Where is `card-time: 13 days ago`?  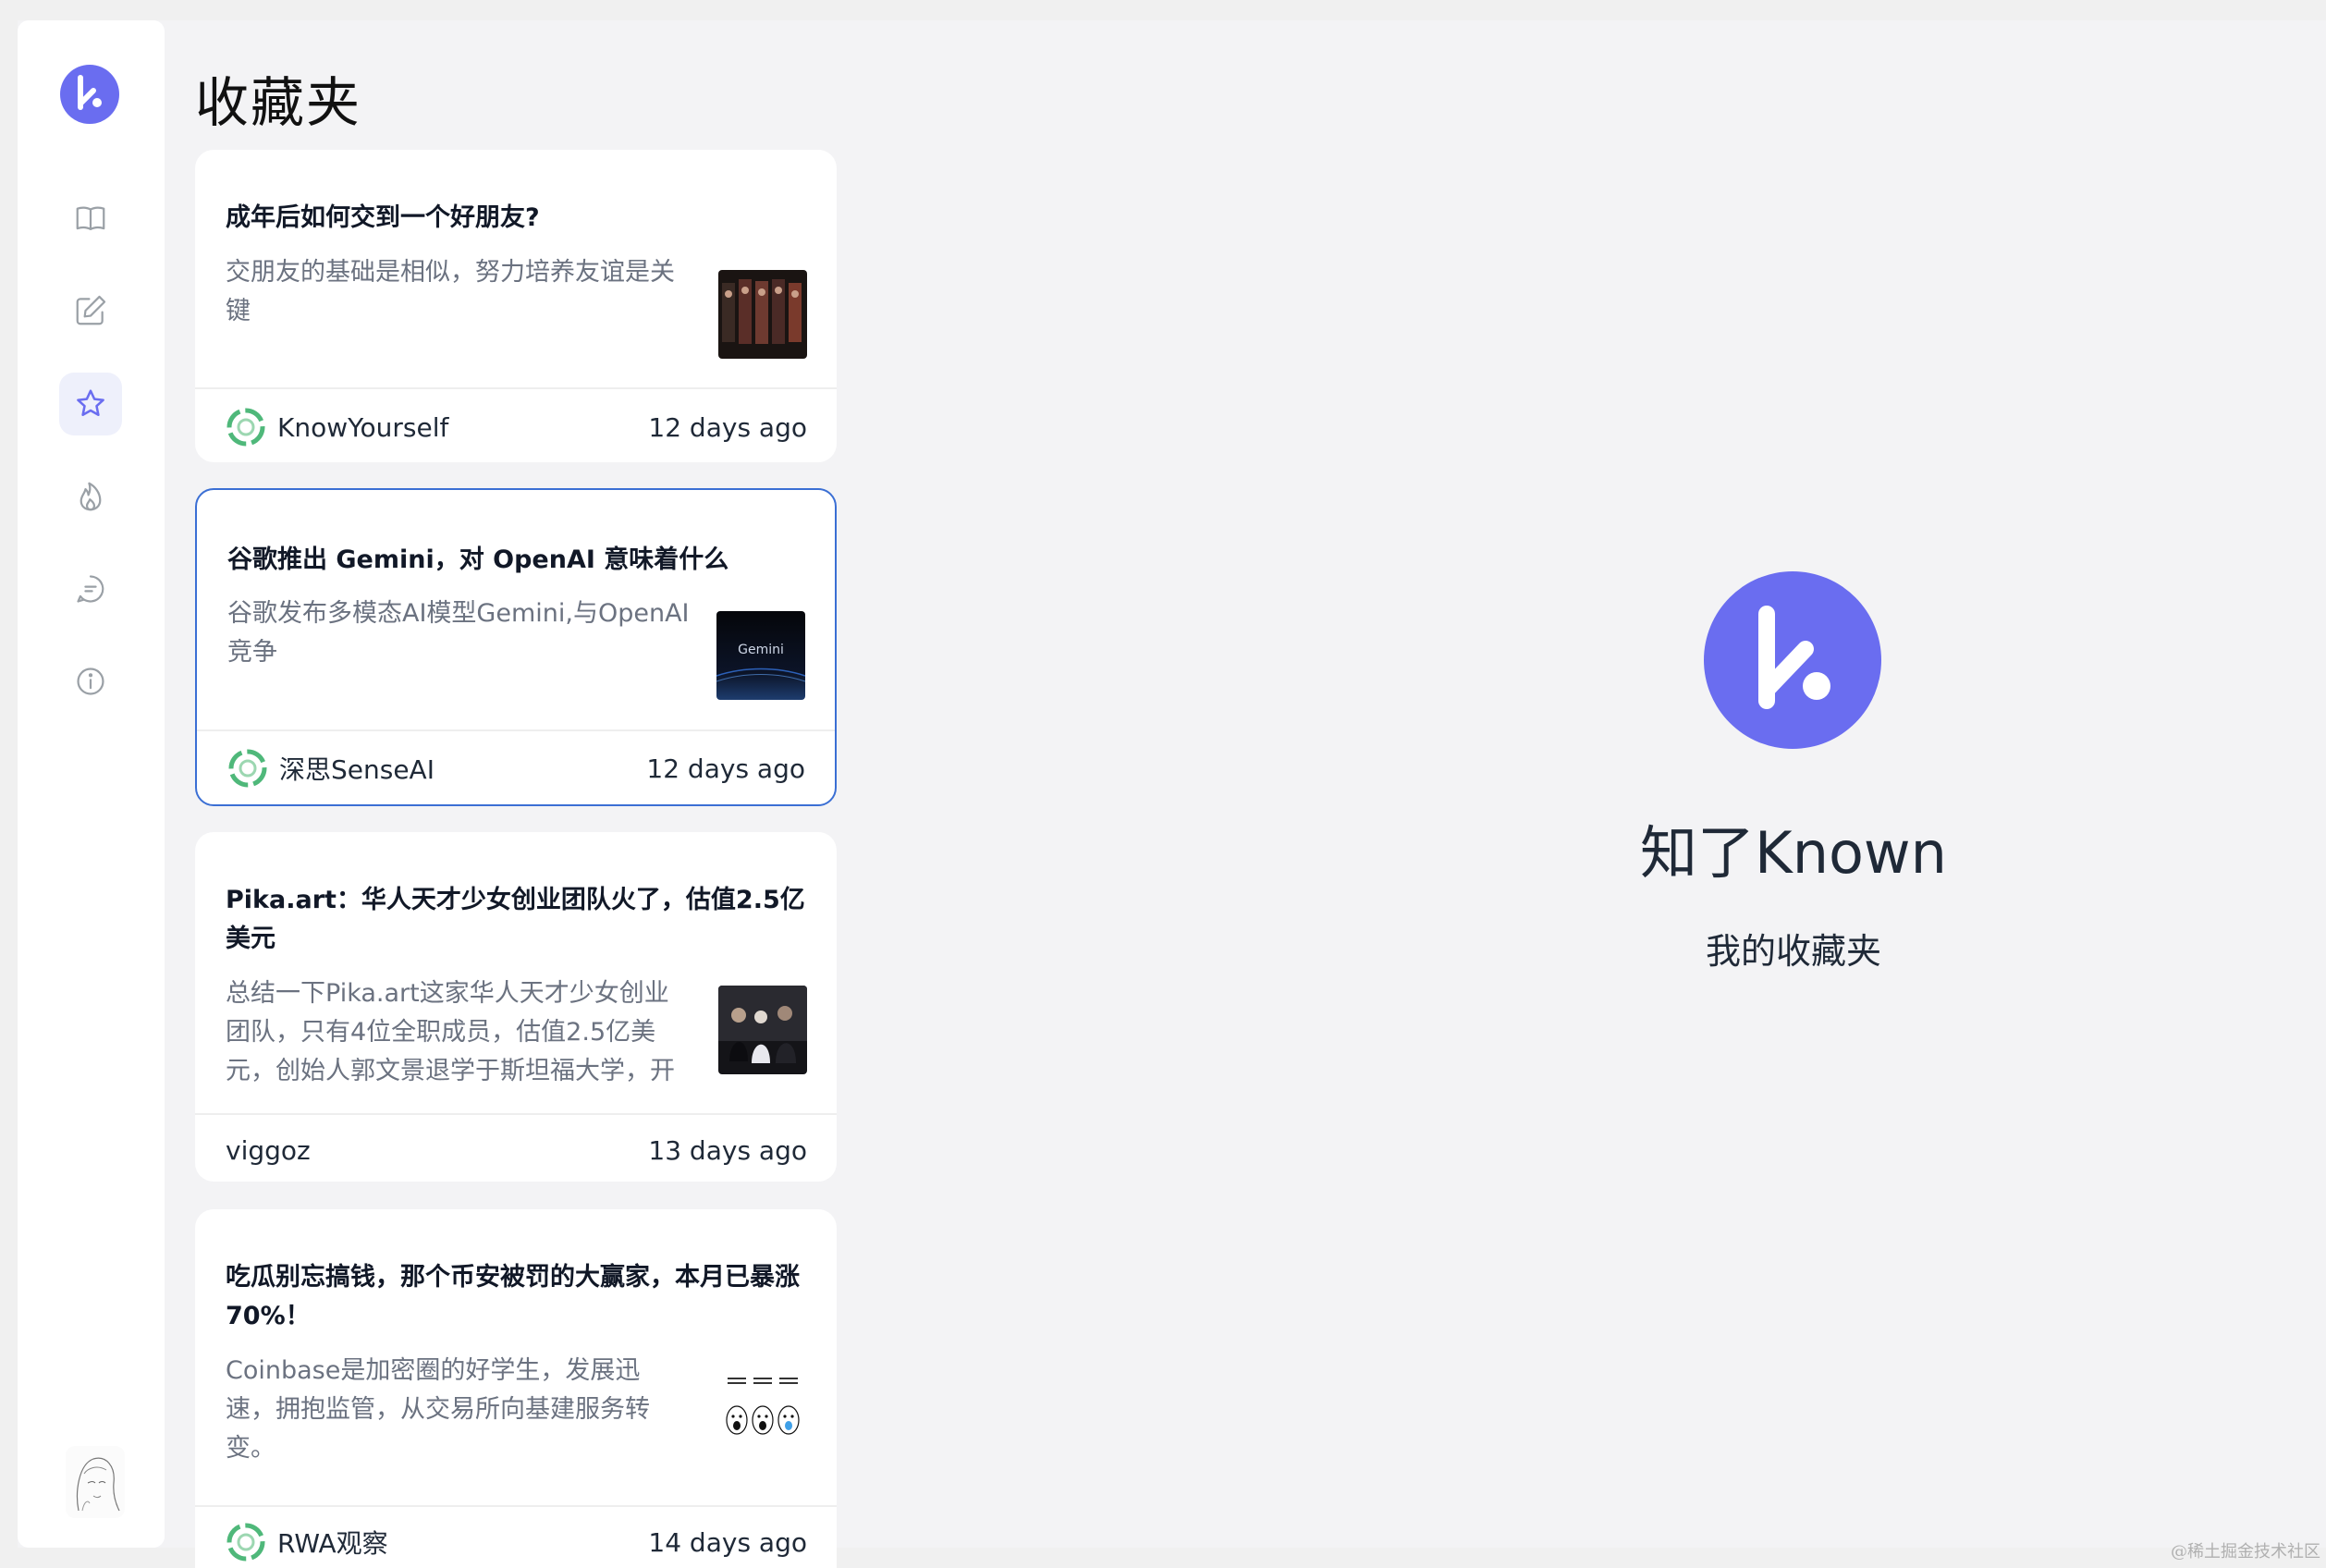 card-time: 13 days ago is located at coordinates (727, 1150).